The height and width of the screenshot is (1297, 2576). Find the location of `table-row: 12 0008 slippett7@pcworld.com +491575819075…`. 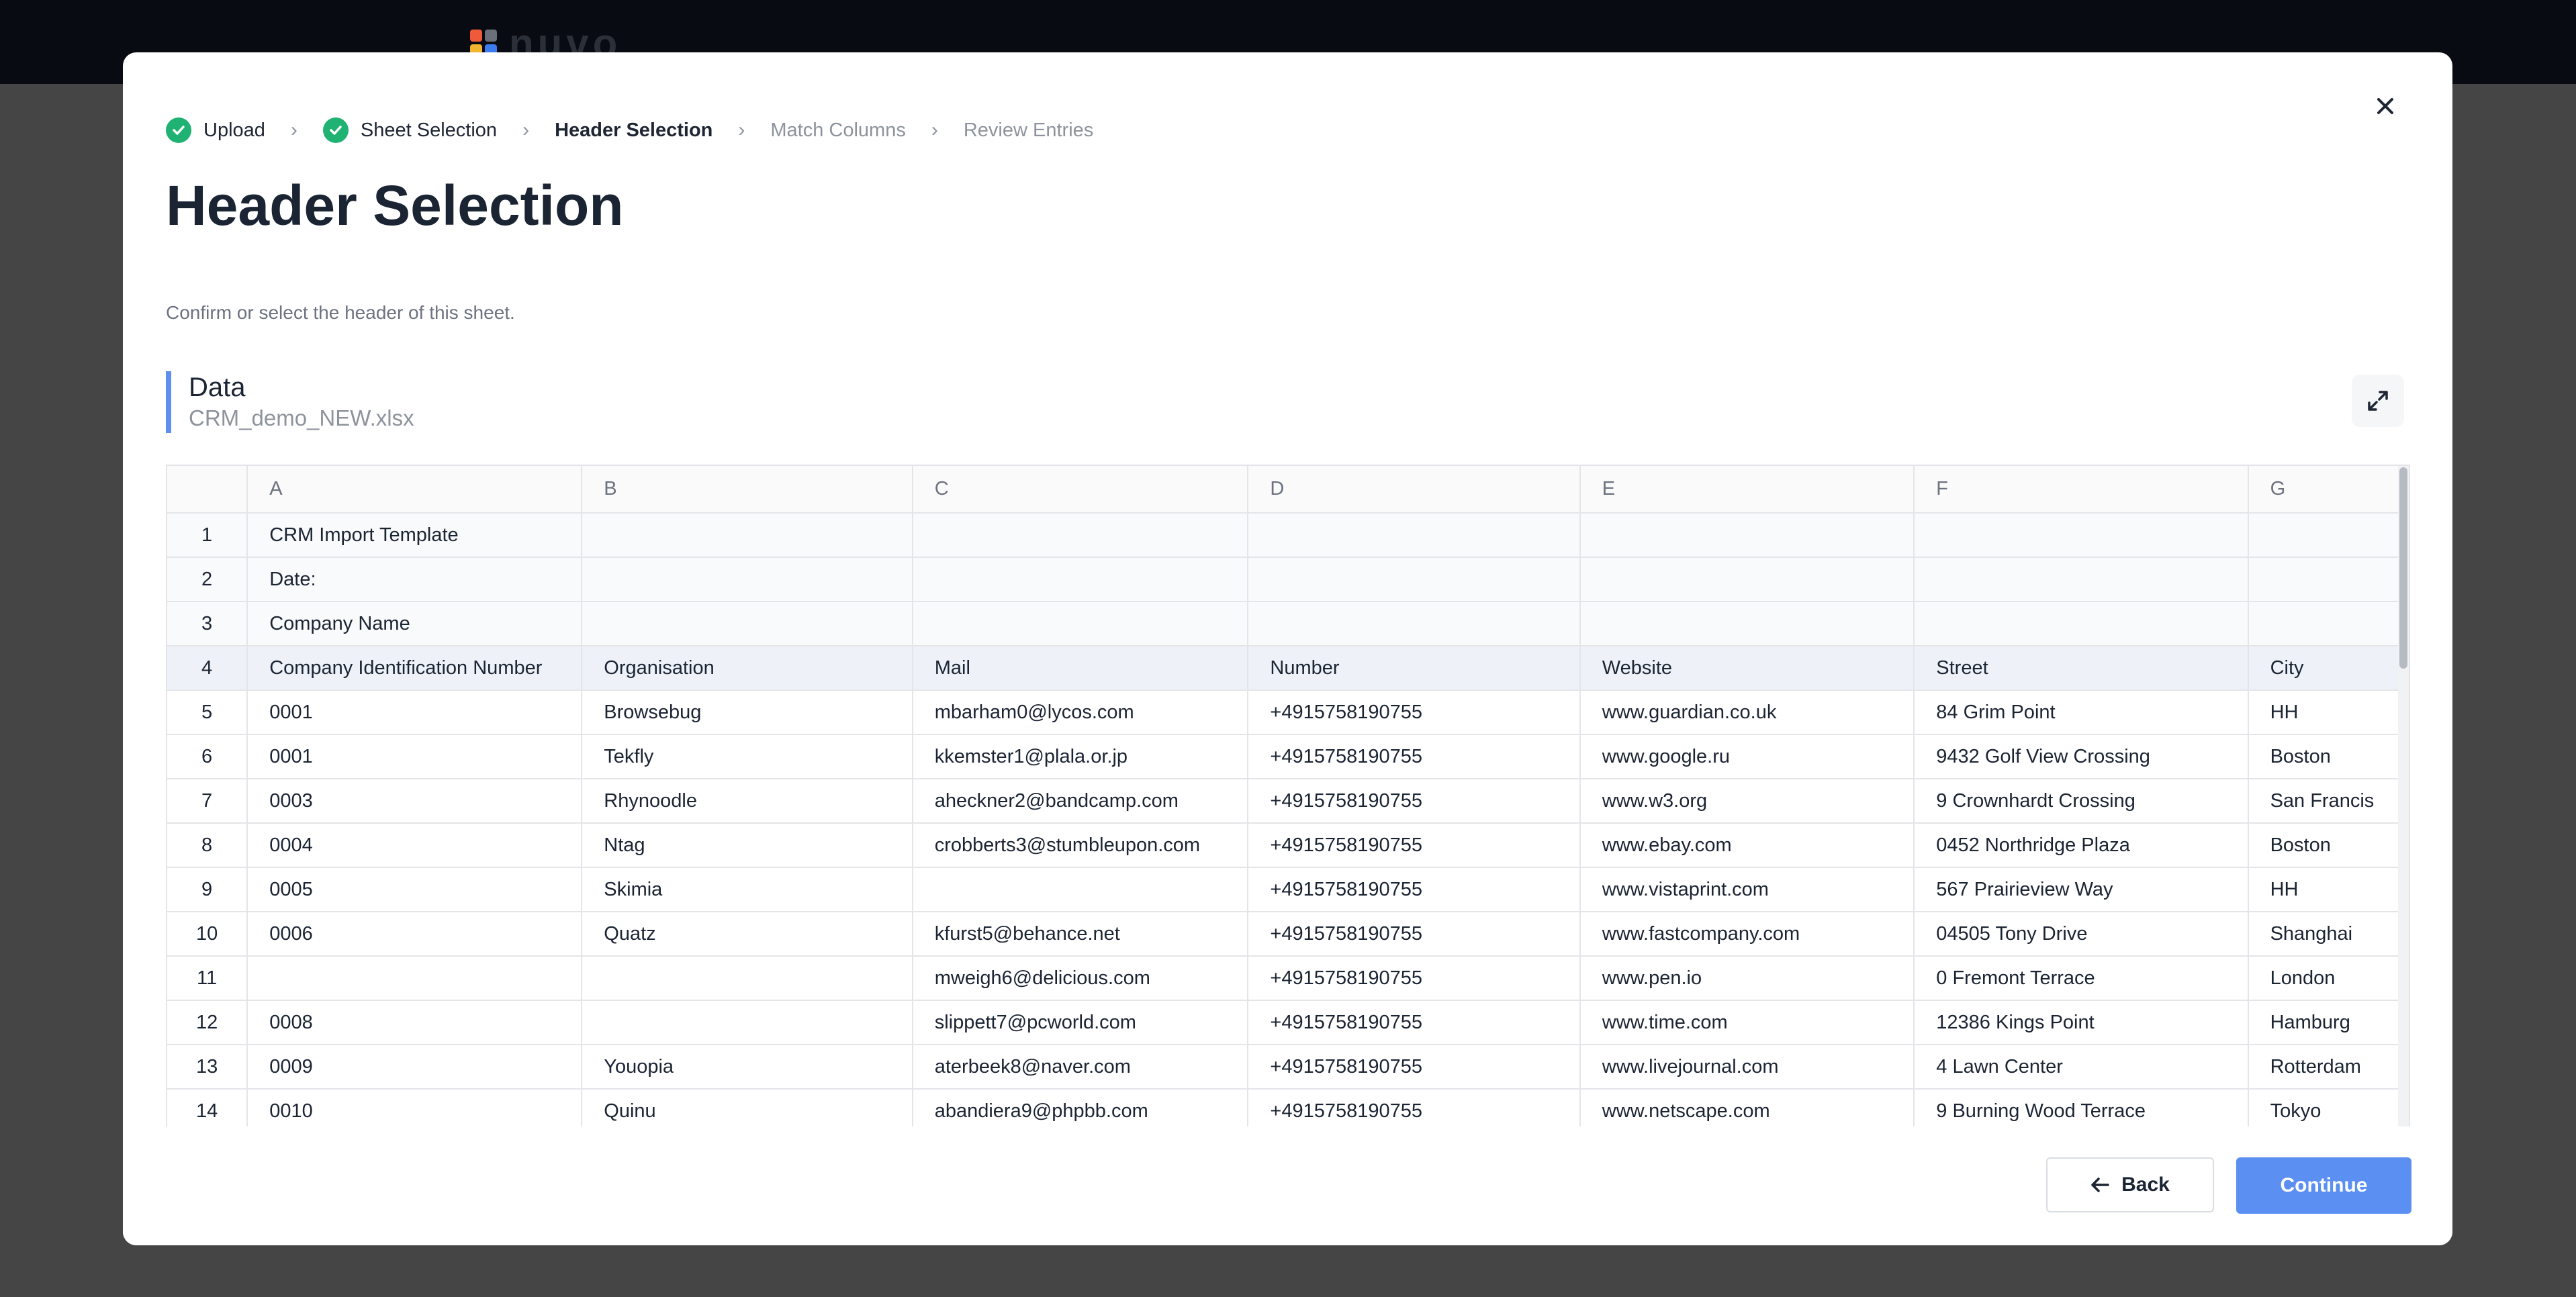

table-row: 12 0008 slippett7@pcworld.com +491575819075… is located at coordinates (1288, 1023).